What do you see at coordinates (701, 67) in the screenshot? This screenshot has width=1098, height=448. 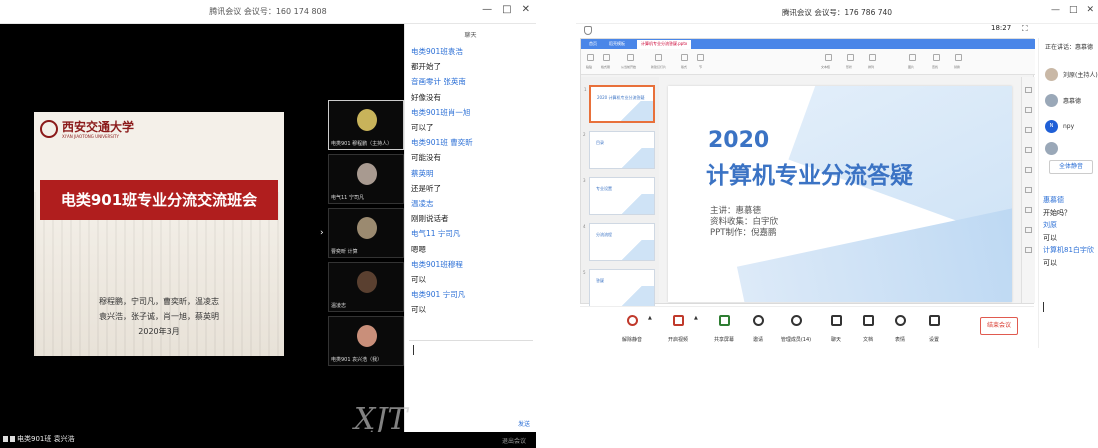 I see `ribbon-label: 节` at bounding box center [701, 67].